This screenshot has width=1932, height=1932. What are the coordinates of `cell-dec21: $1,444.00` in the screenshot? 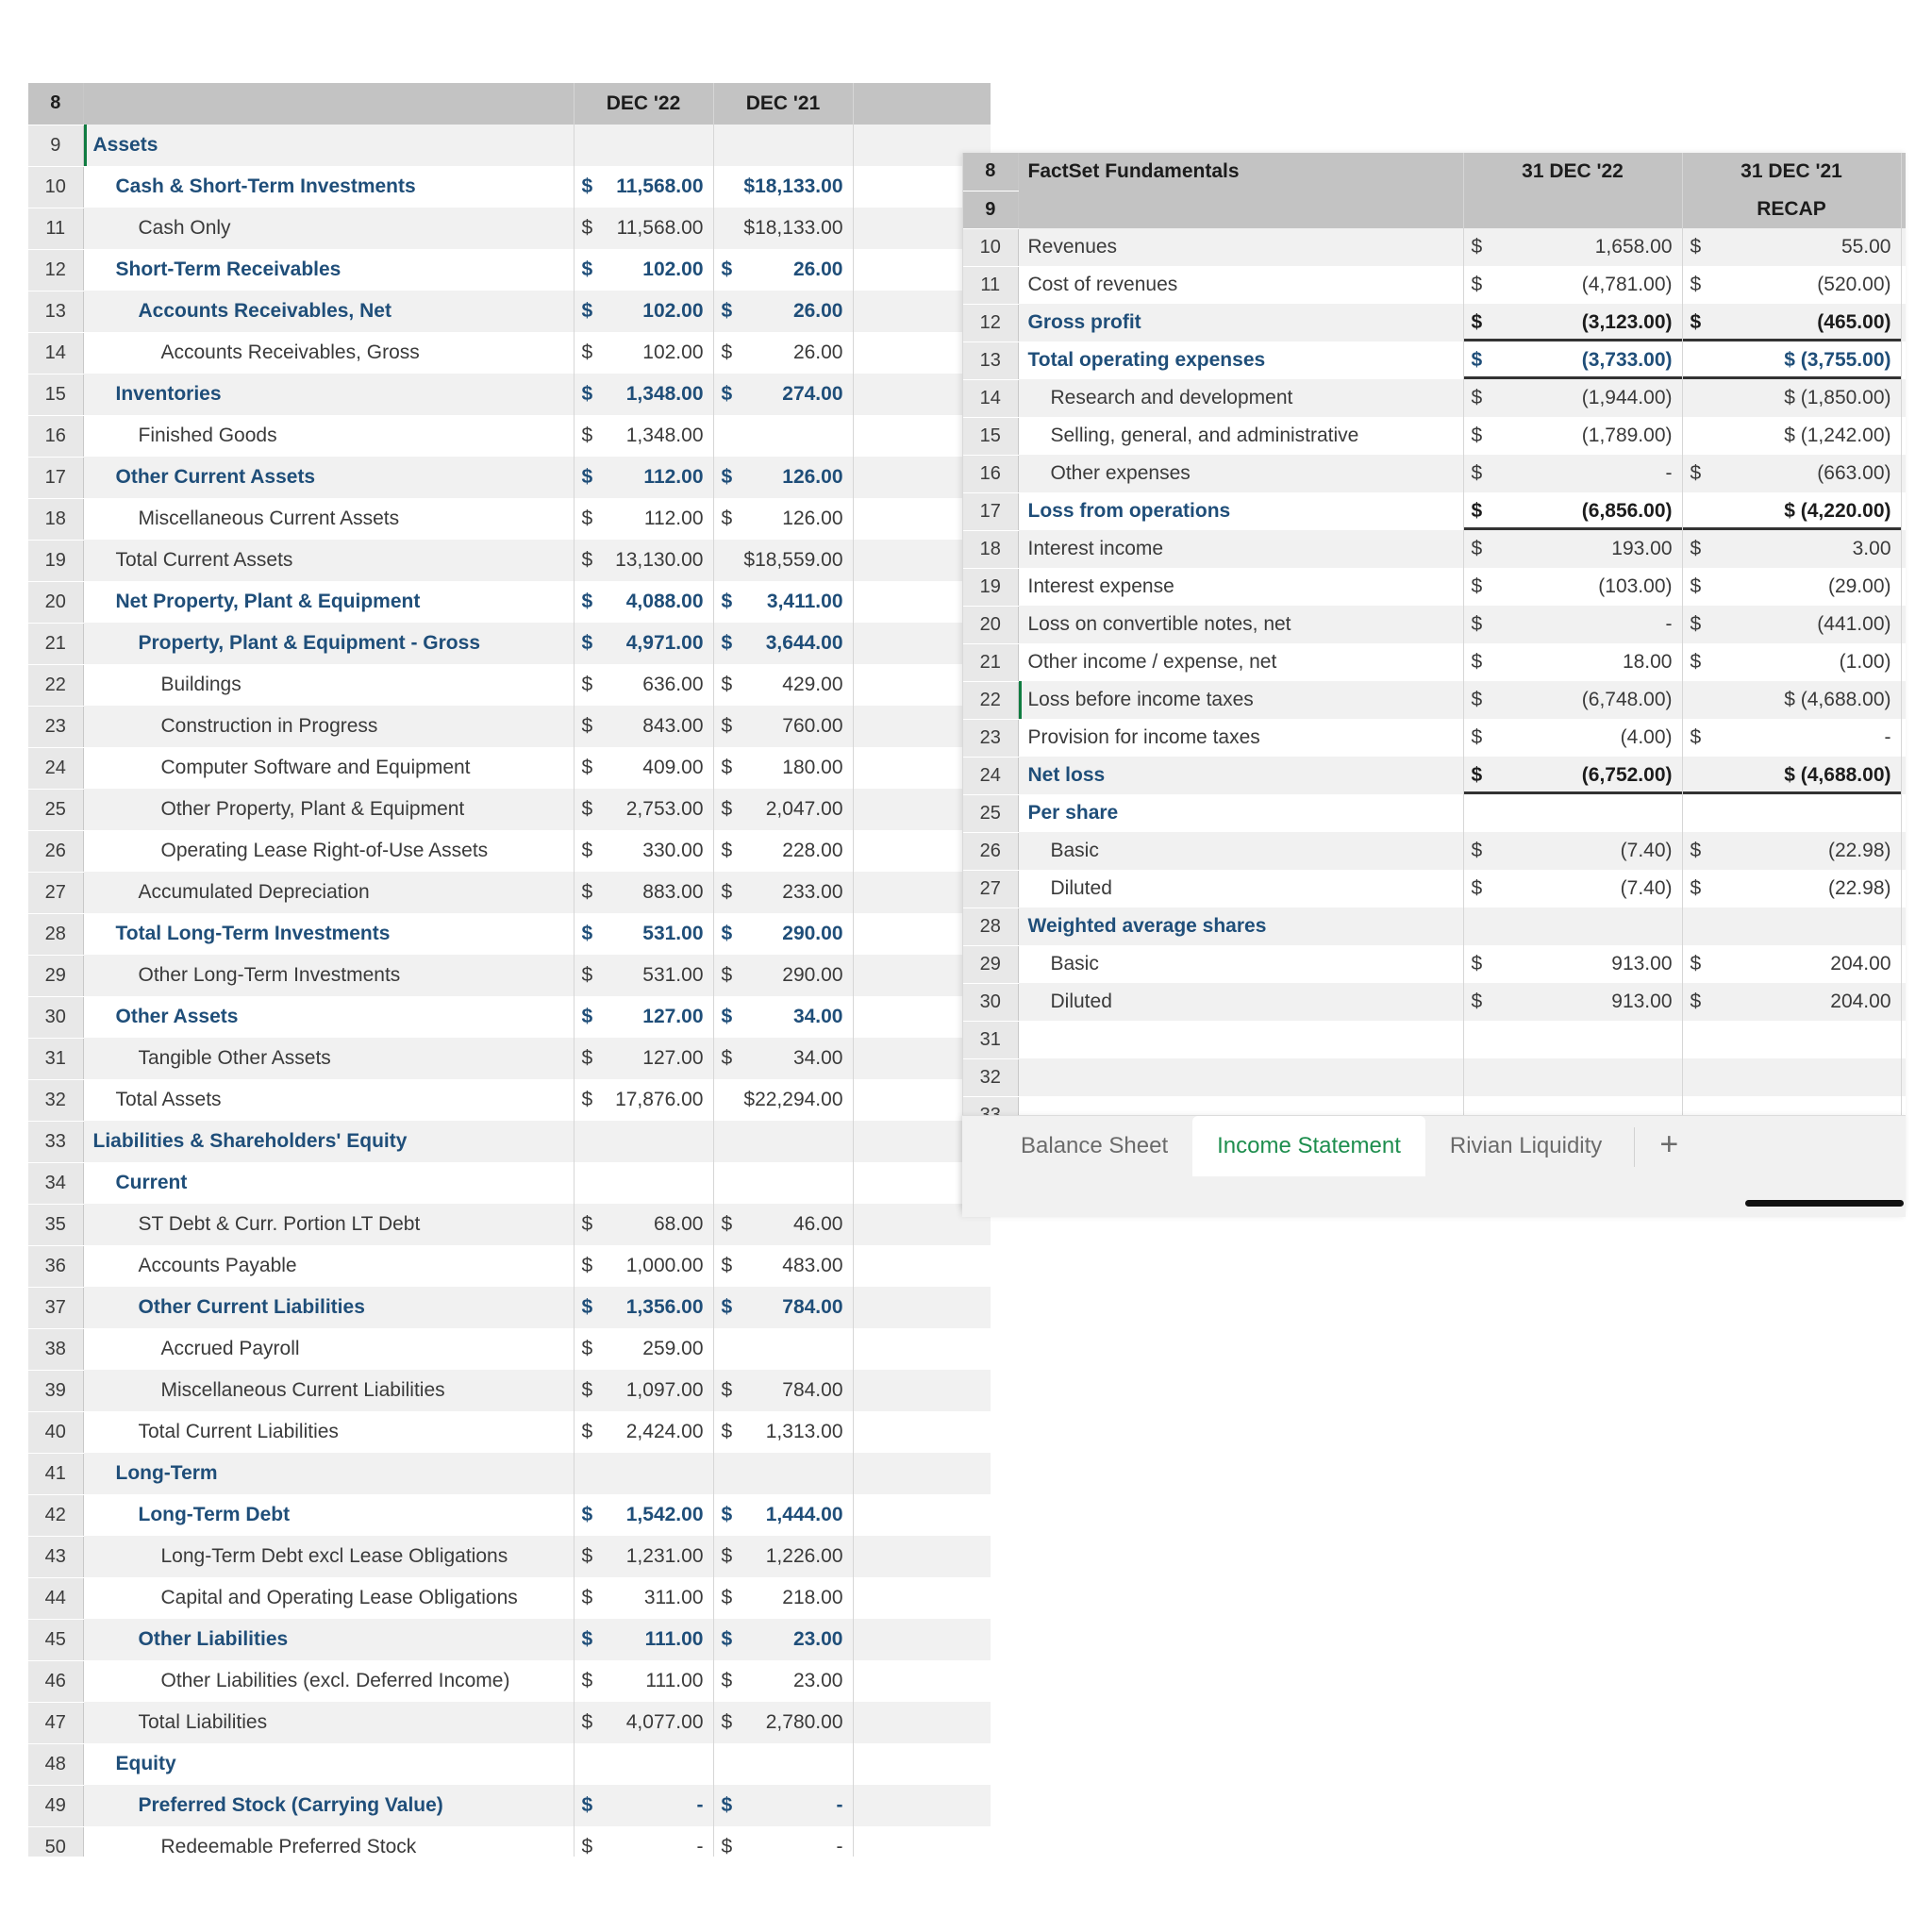 It's located at (784, 1515).